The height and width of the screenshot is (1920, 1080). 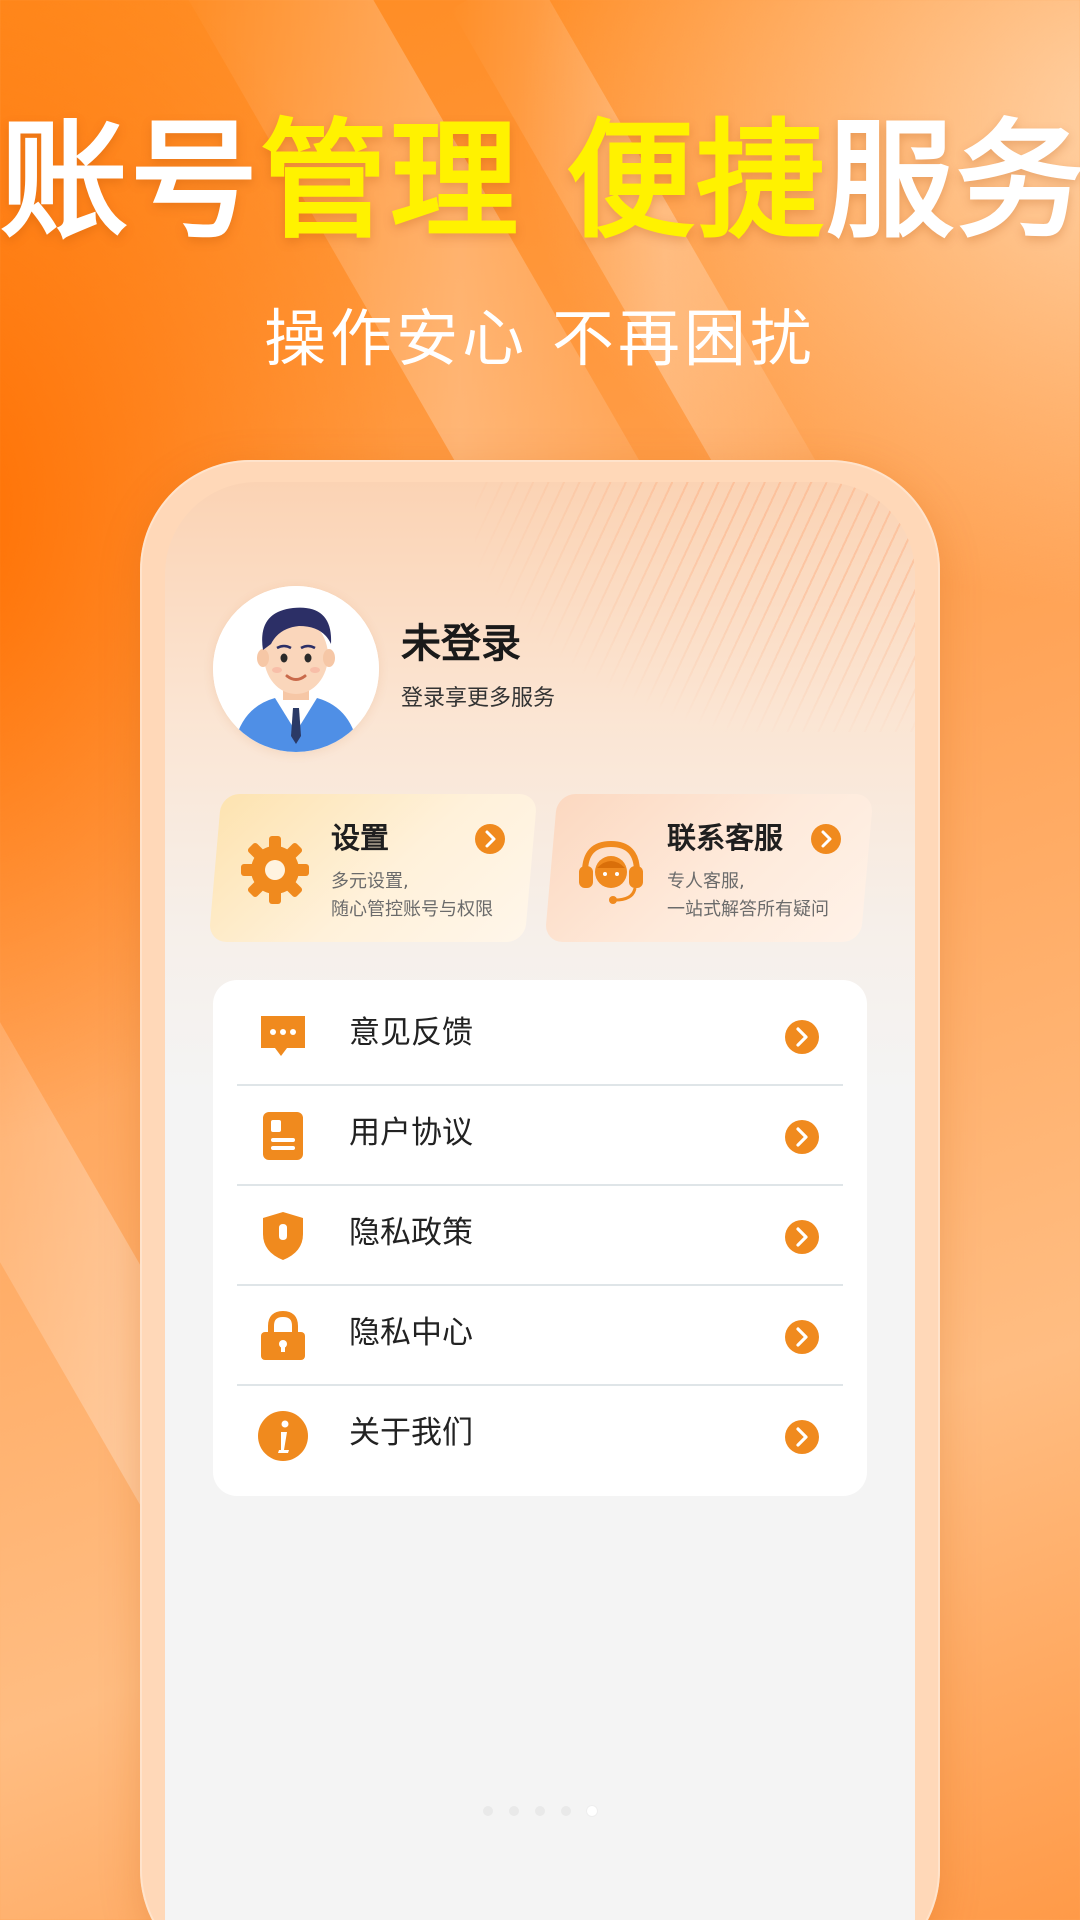 I want to click on headset-icon, so click(x=611, y=872).